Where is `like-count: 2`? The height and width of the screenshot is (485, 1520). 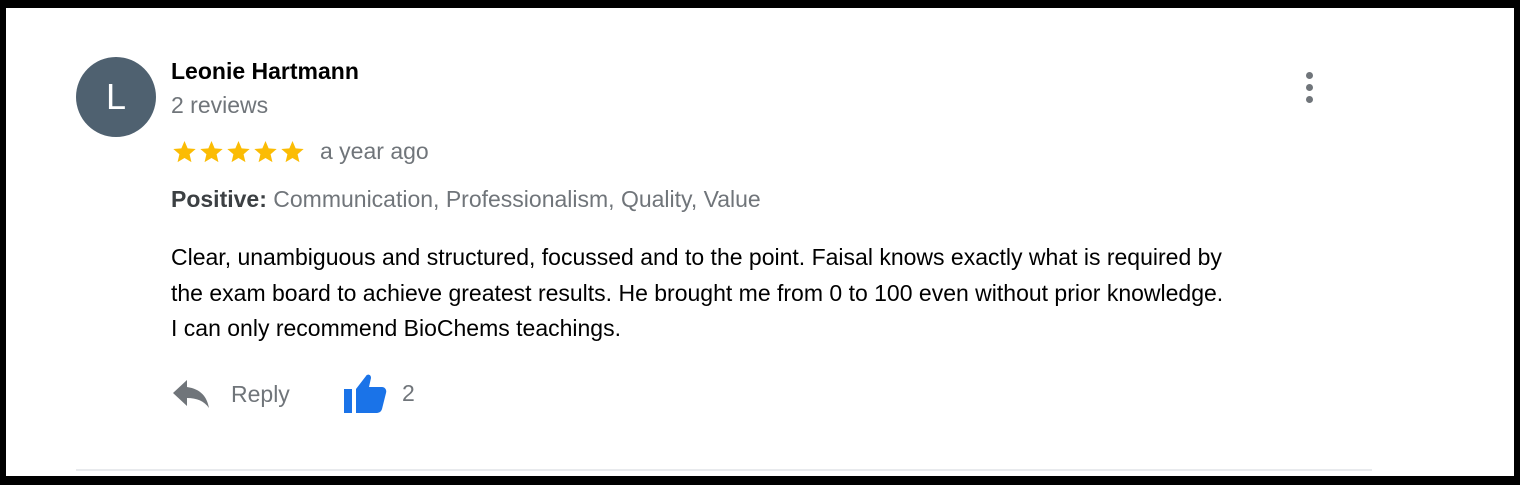
like-count: 2 is located at coordinates (408, 392).